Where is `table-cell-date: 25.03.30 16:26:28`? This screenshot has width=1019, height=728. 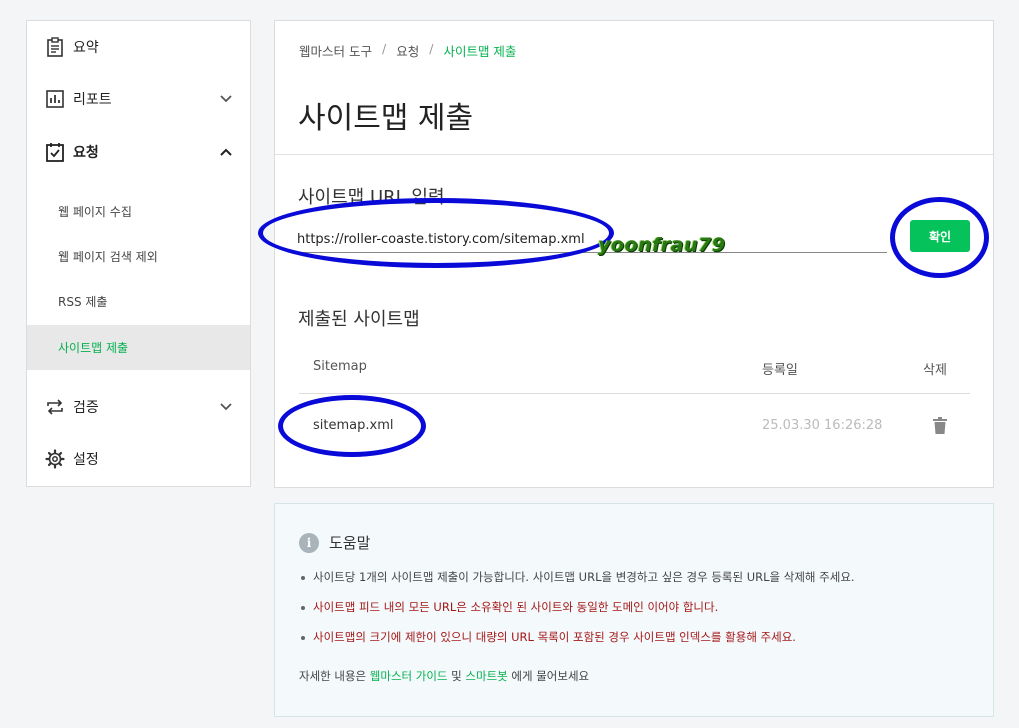
table-cell-date: 25.03.30 16:26:28 is located at coordinates (822, 425).